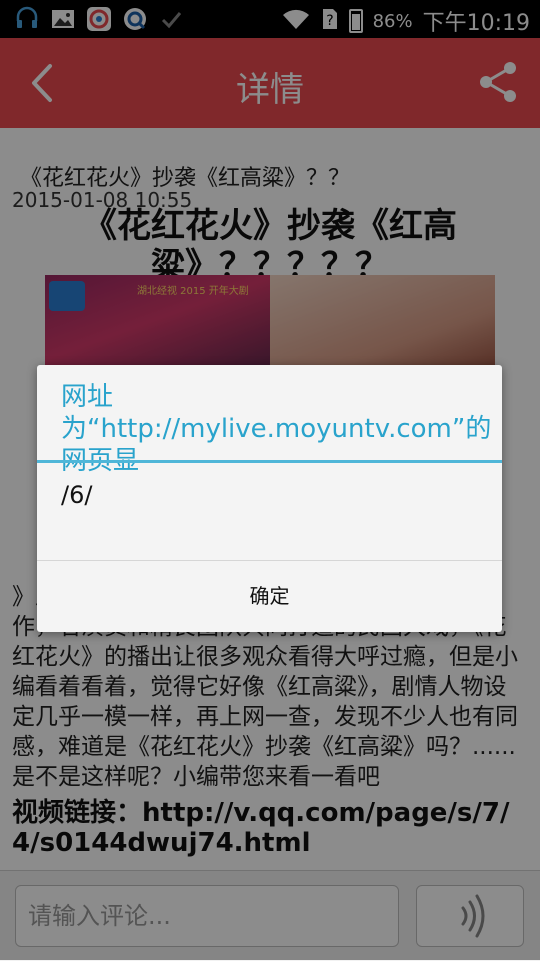  What do you see at coordinates (77, 495) in the screenshot?
I see `dialog-message: /6/` at bounding box center [77, 495].